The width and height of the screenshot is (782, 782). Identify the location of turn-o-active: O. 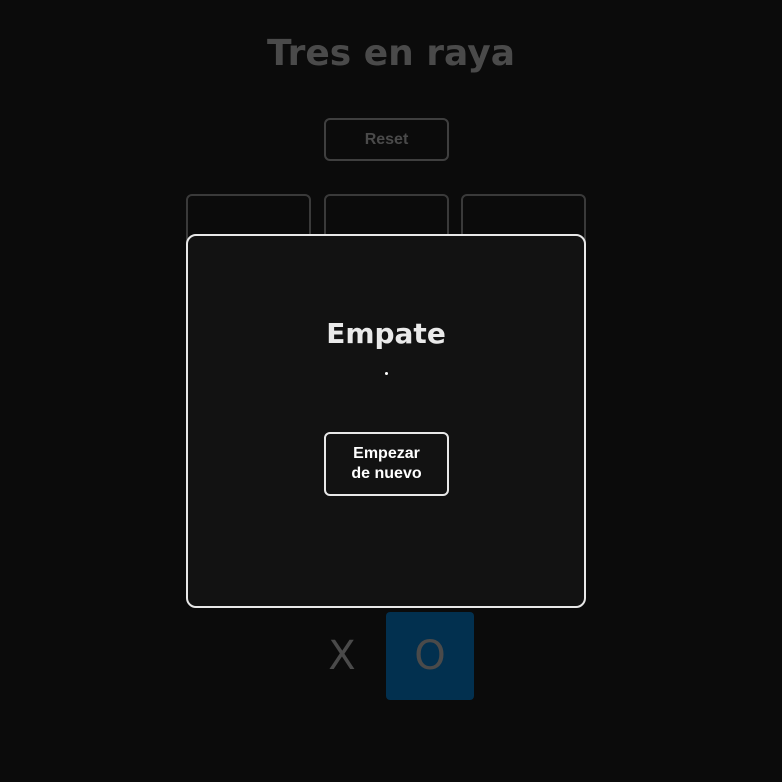
(430, 656).